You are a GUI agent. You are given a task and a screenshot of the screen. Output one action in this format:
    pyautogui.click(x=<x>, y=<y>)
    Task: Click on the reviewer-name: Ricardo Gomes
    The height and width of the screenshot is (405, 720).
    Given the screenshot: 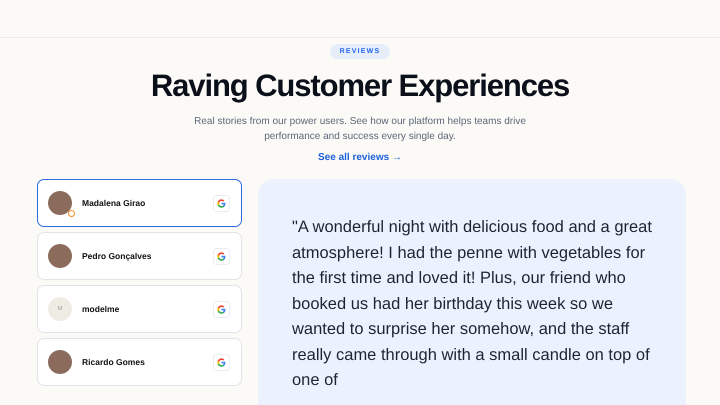 What is the action you would take?
    pyautogui.click(x=114, y=362)
    